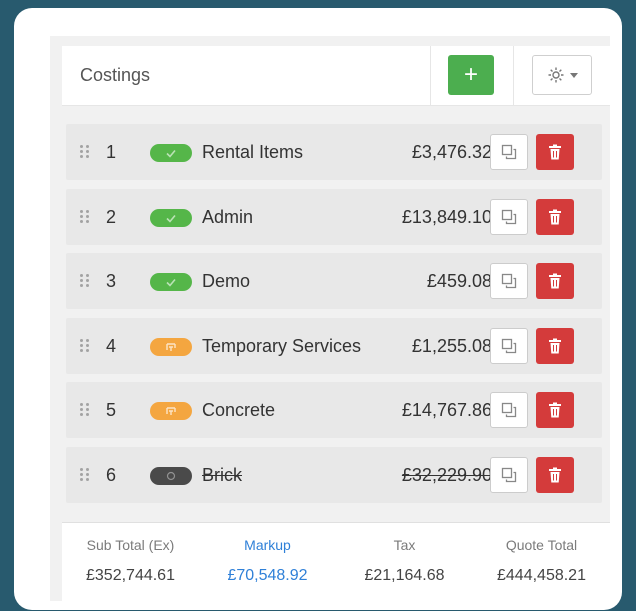 The height and width of the screenshot is (611, 636). Describe the element at coordinates (404, 575) in the screenshot. I see `tax-value: £21,164.68` at that location.